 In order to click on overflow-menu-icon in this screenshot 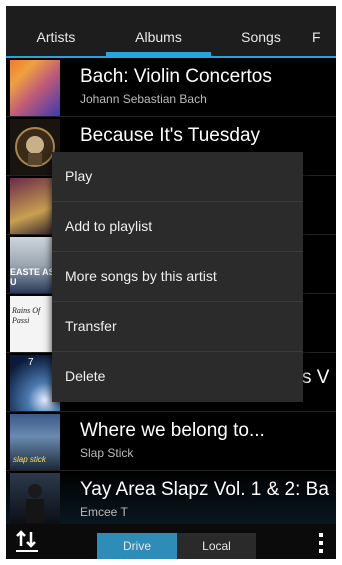, I will do `click(321, 543)`.